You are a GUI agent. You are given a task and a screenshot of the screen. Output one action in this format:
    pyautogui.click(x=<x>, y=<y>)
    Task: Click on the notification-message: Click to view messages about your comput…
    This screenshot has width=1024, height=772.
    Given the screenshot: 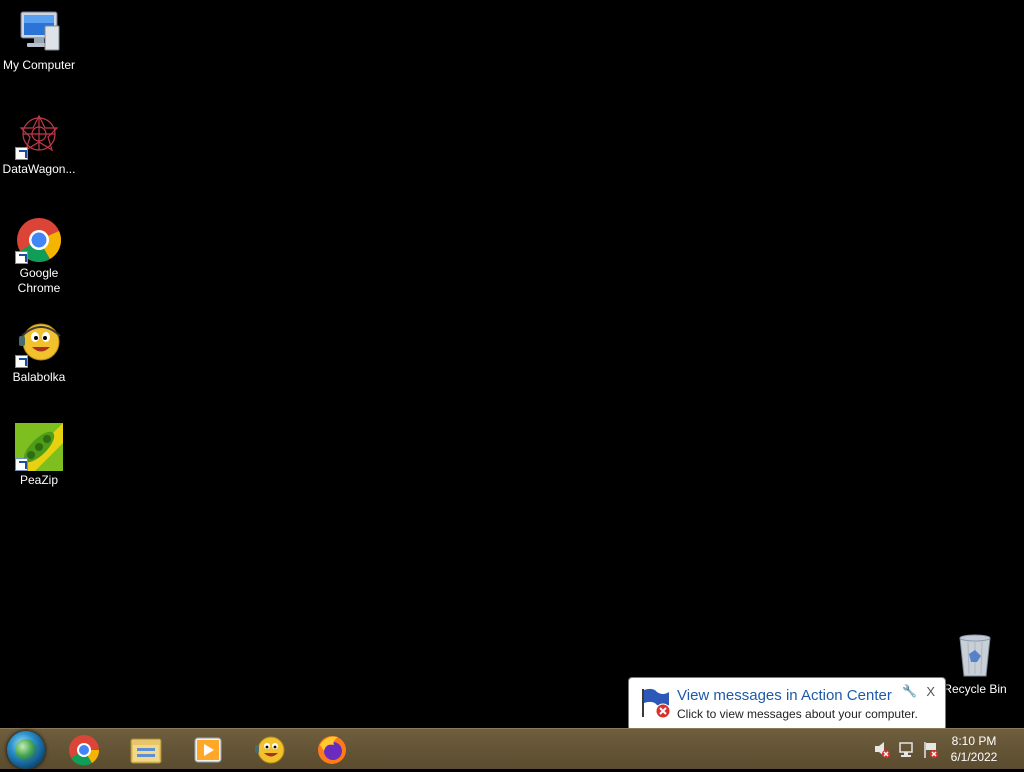 What is the action you would take?
    pyautogui.click(x=797, y=714)
    